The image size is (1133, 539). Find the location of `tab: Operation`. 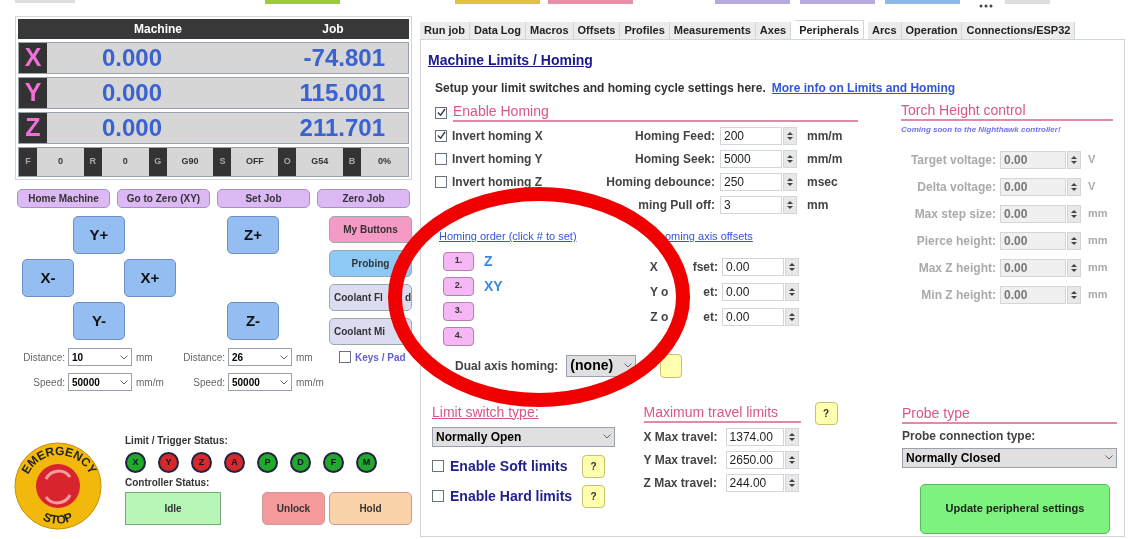

tab: Operation is located at coordinates (932, 30).